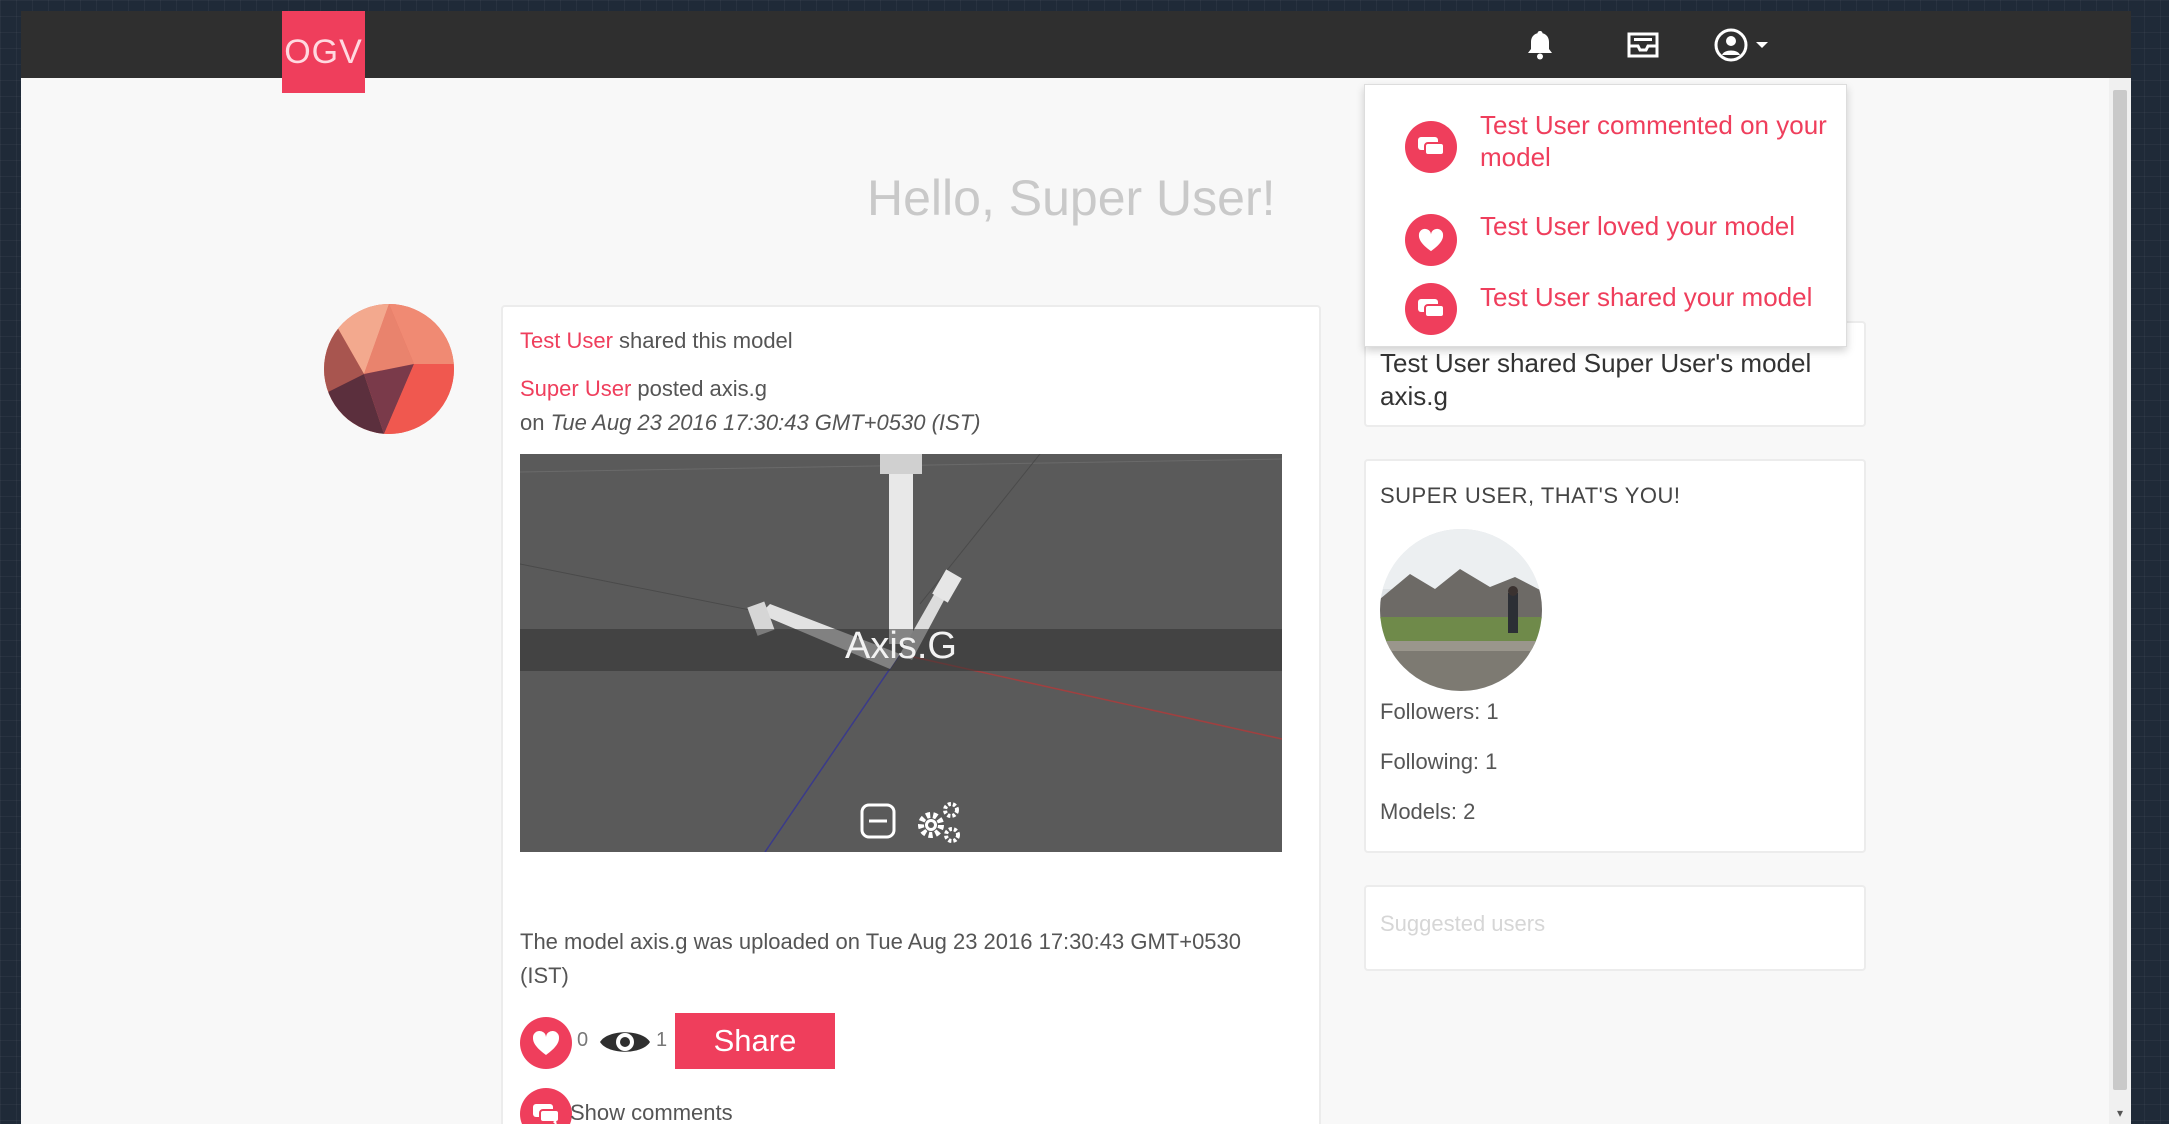 This screenshot has height=1124, width=2169. I want to click on scrollbar: ▾, so click(2120, 601).